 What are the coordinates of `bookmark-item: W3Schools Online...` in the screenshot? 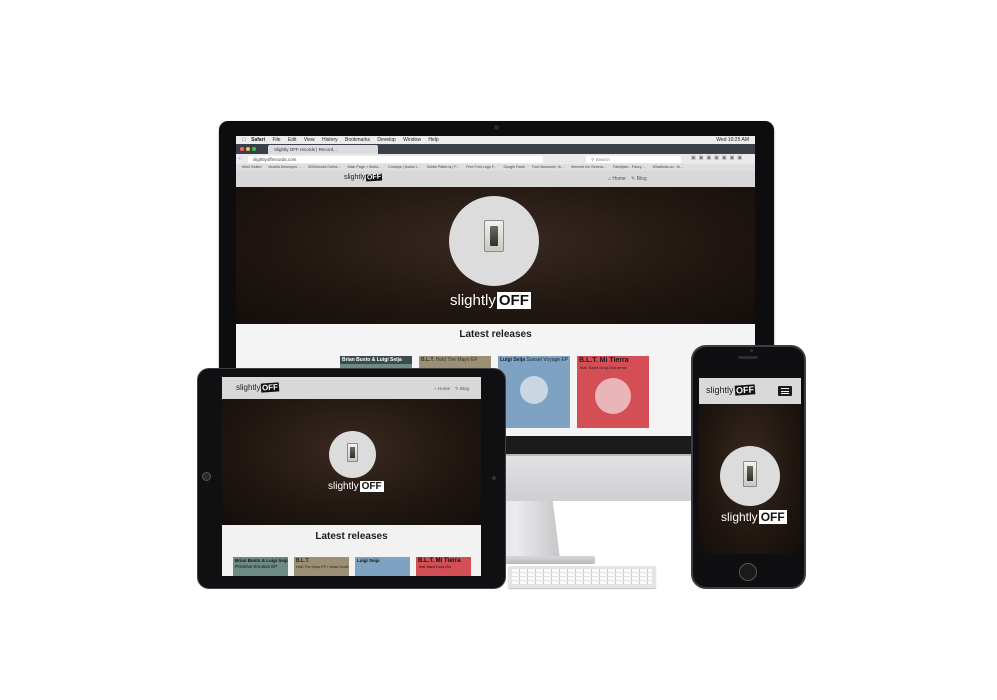 It's located at (324, 167).